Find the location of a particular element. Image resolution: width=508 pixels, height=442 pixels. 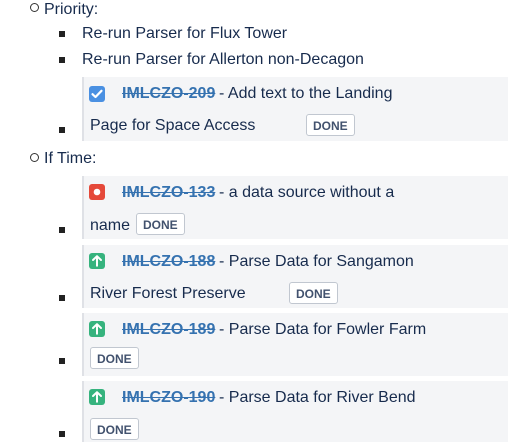

issue-summary-cont: Page for Space Access is located at coordinates (173, 125).